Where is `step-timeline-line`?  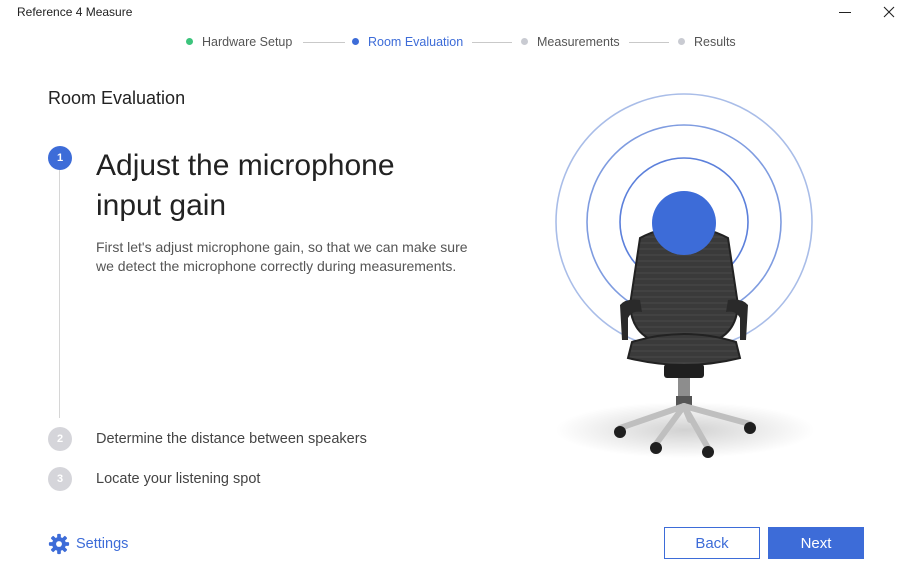 step-timeline-line is located at coordinates (59, 294).